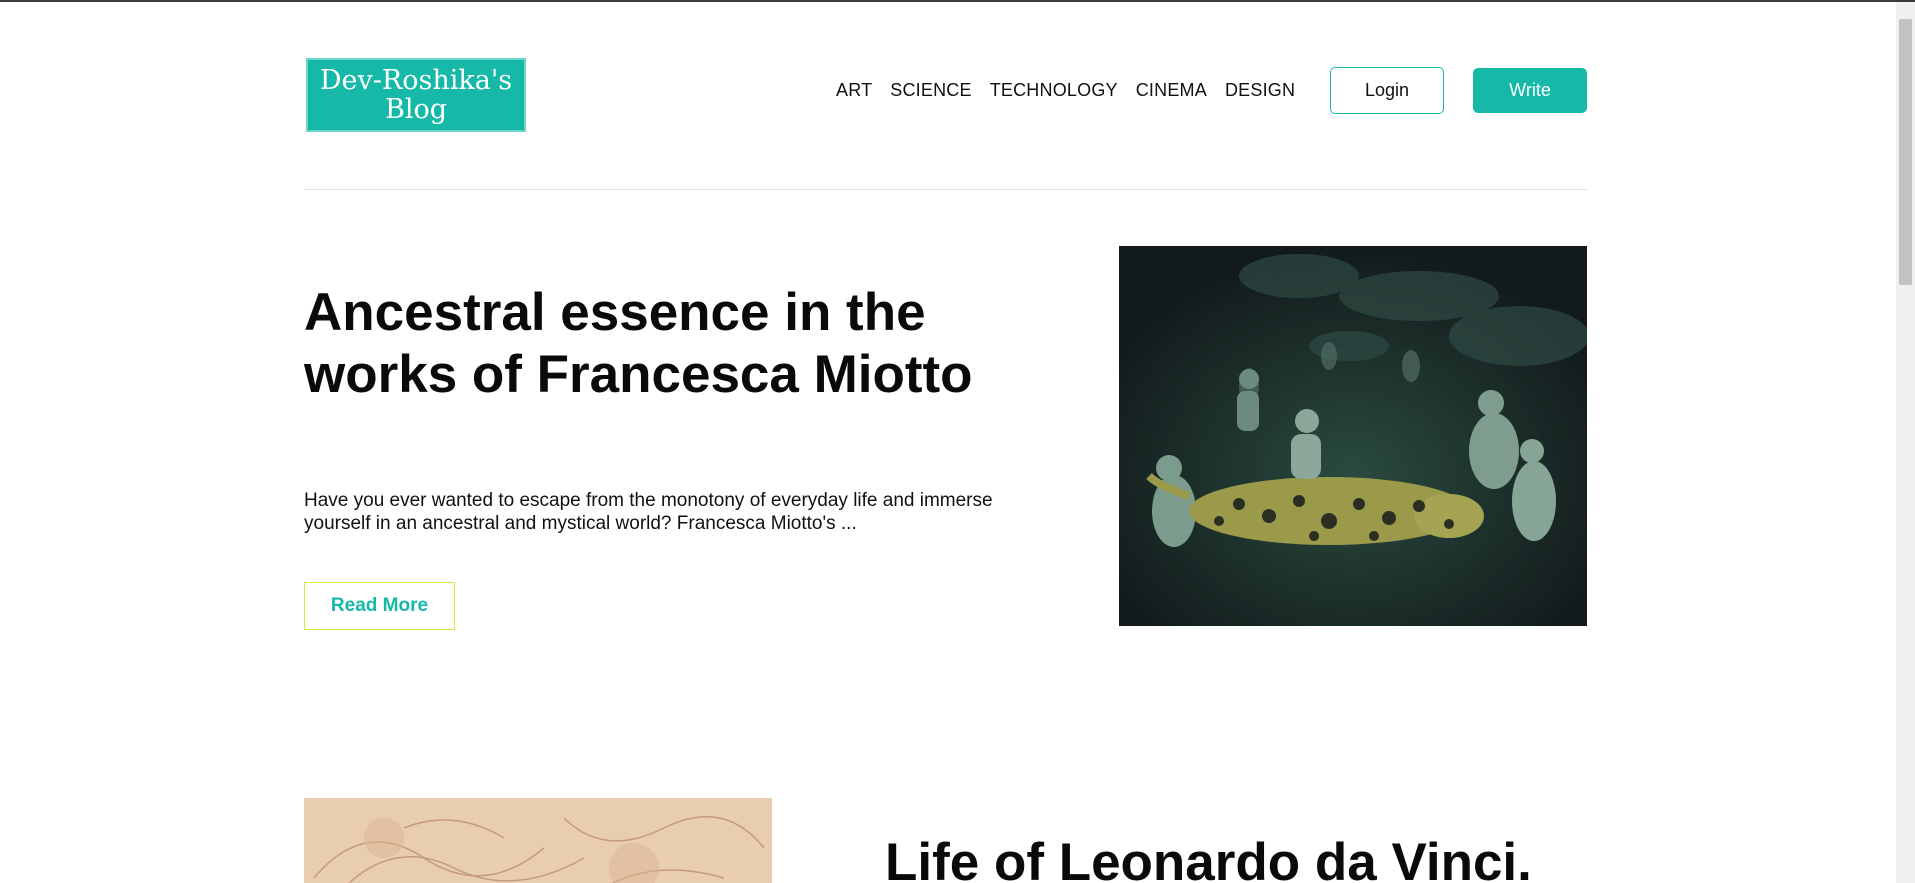  What do you see at coordinates (854, 90) in the screenshot?
I see `nav-item-art: ART` at bounding box center [854, 90].